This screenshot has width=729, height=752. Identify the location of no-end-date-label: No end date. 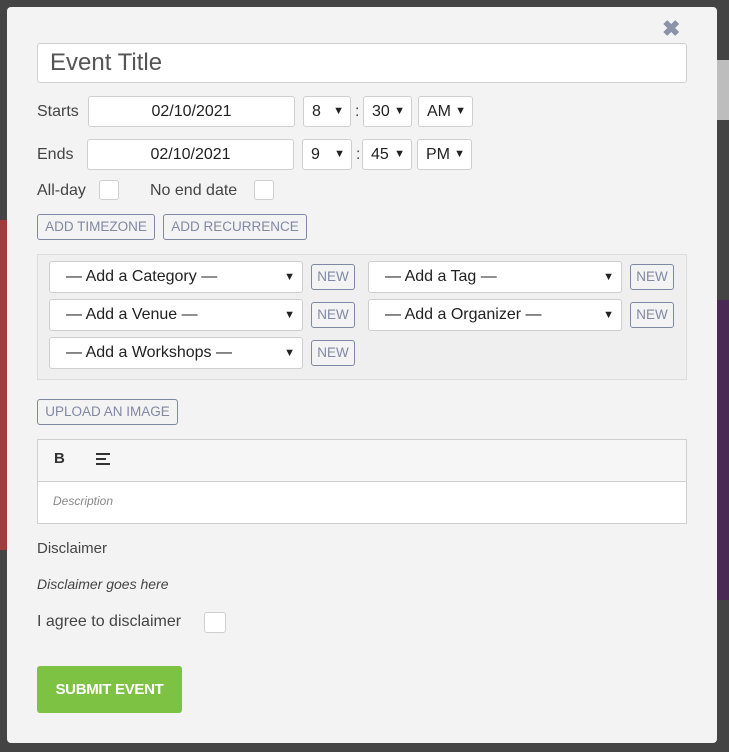
(194, 190).